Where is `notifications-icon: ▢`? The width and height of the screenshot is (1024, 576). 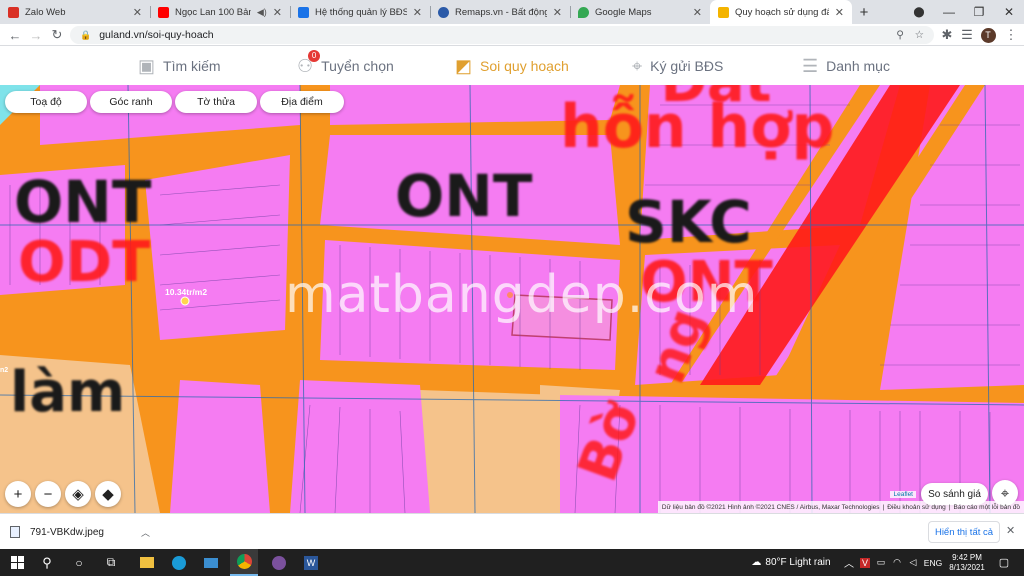
notifications-icon: ▢ is located at coordinates (1004, 562).